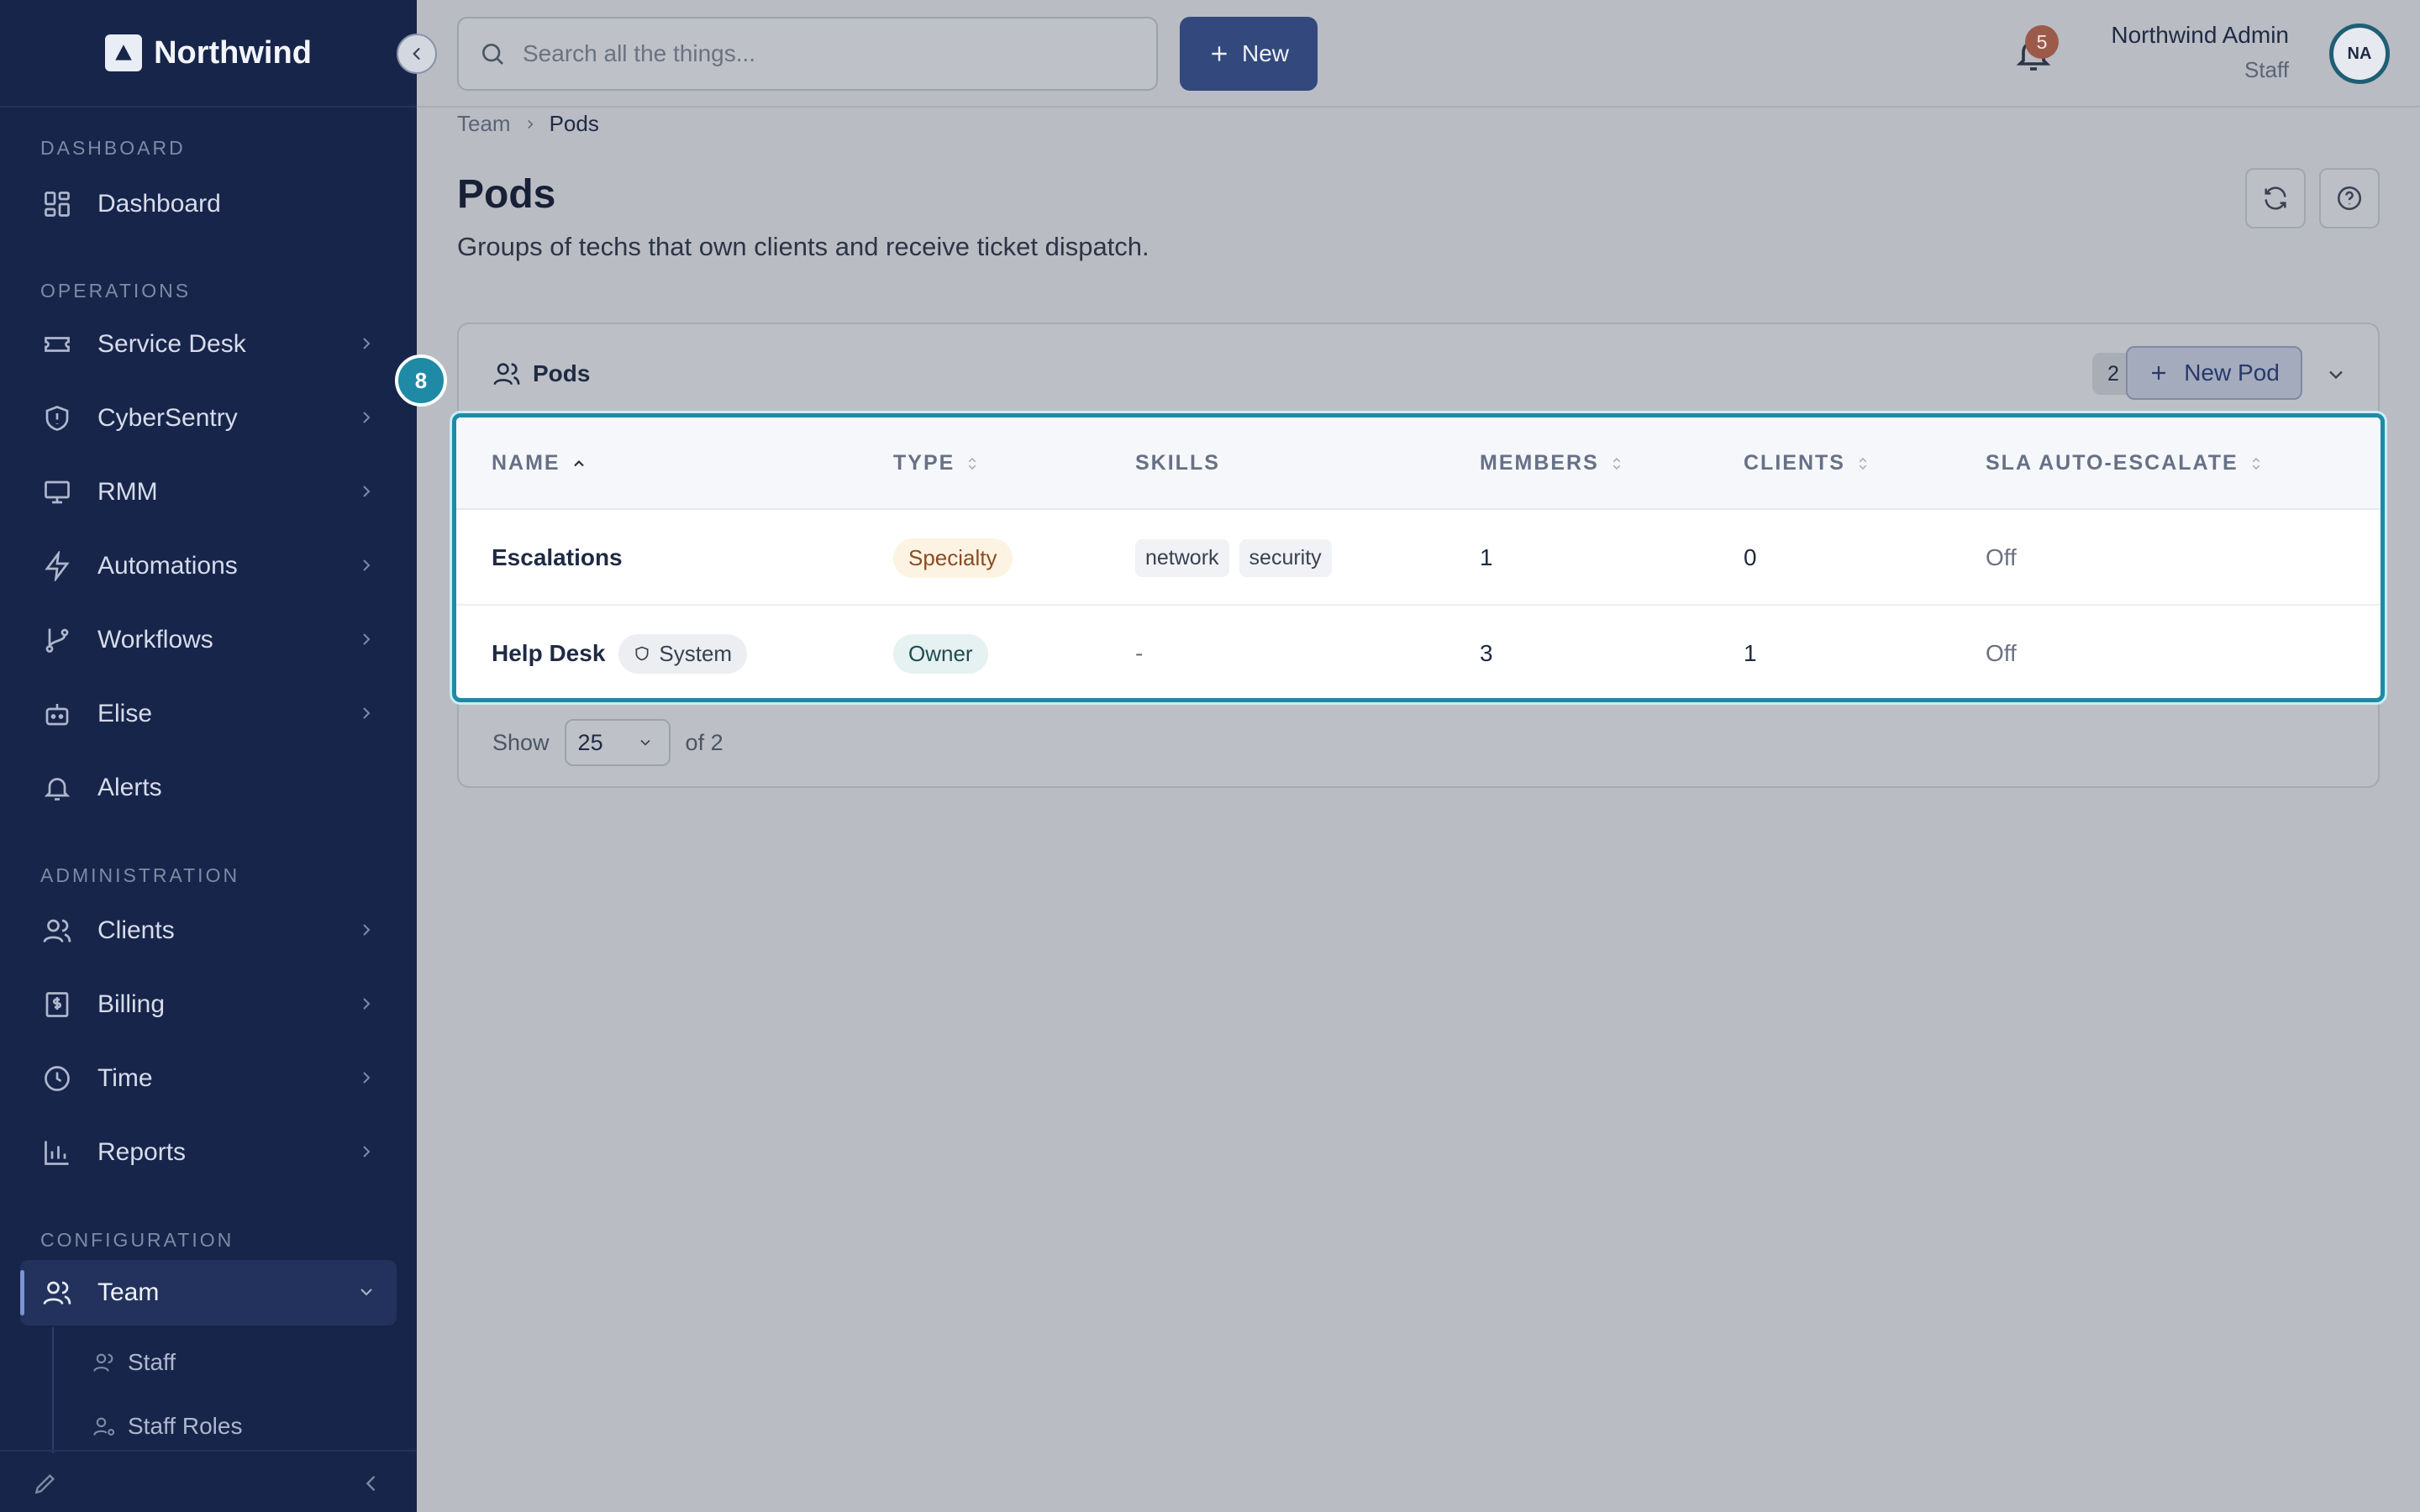  What do you see at coordinates (208, 1078) in the screenshot?
I see `sidebar-item-time: Time` at bounding box center [208, 1078].